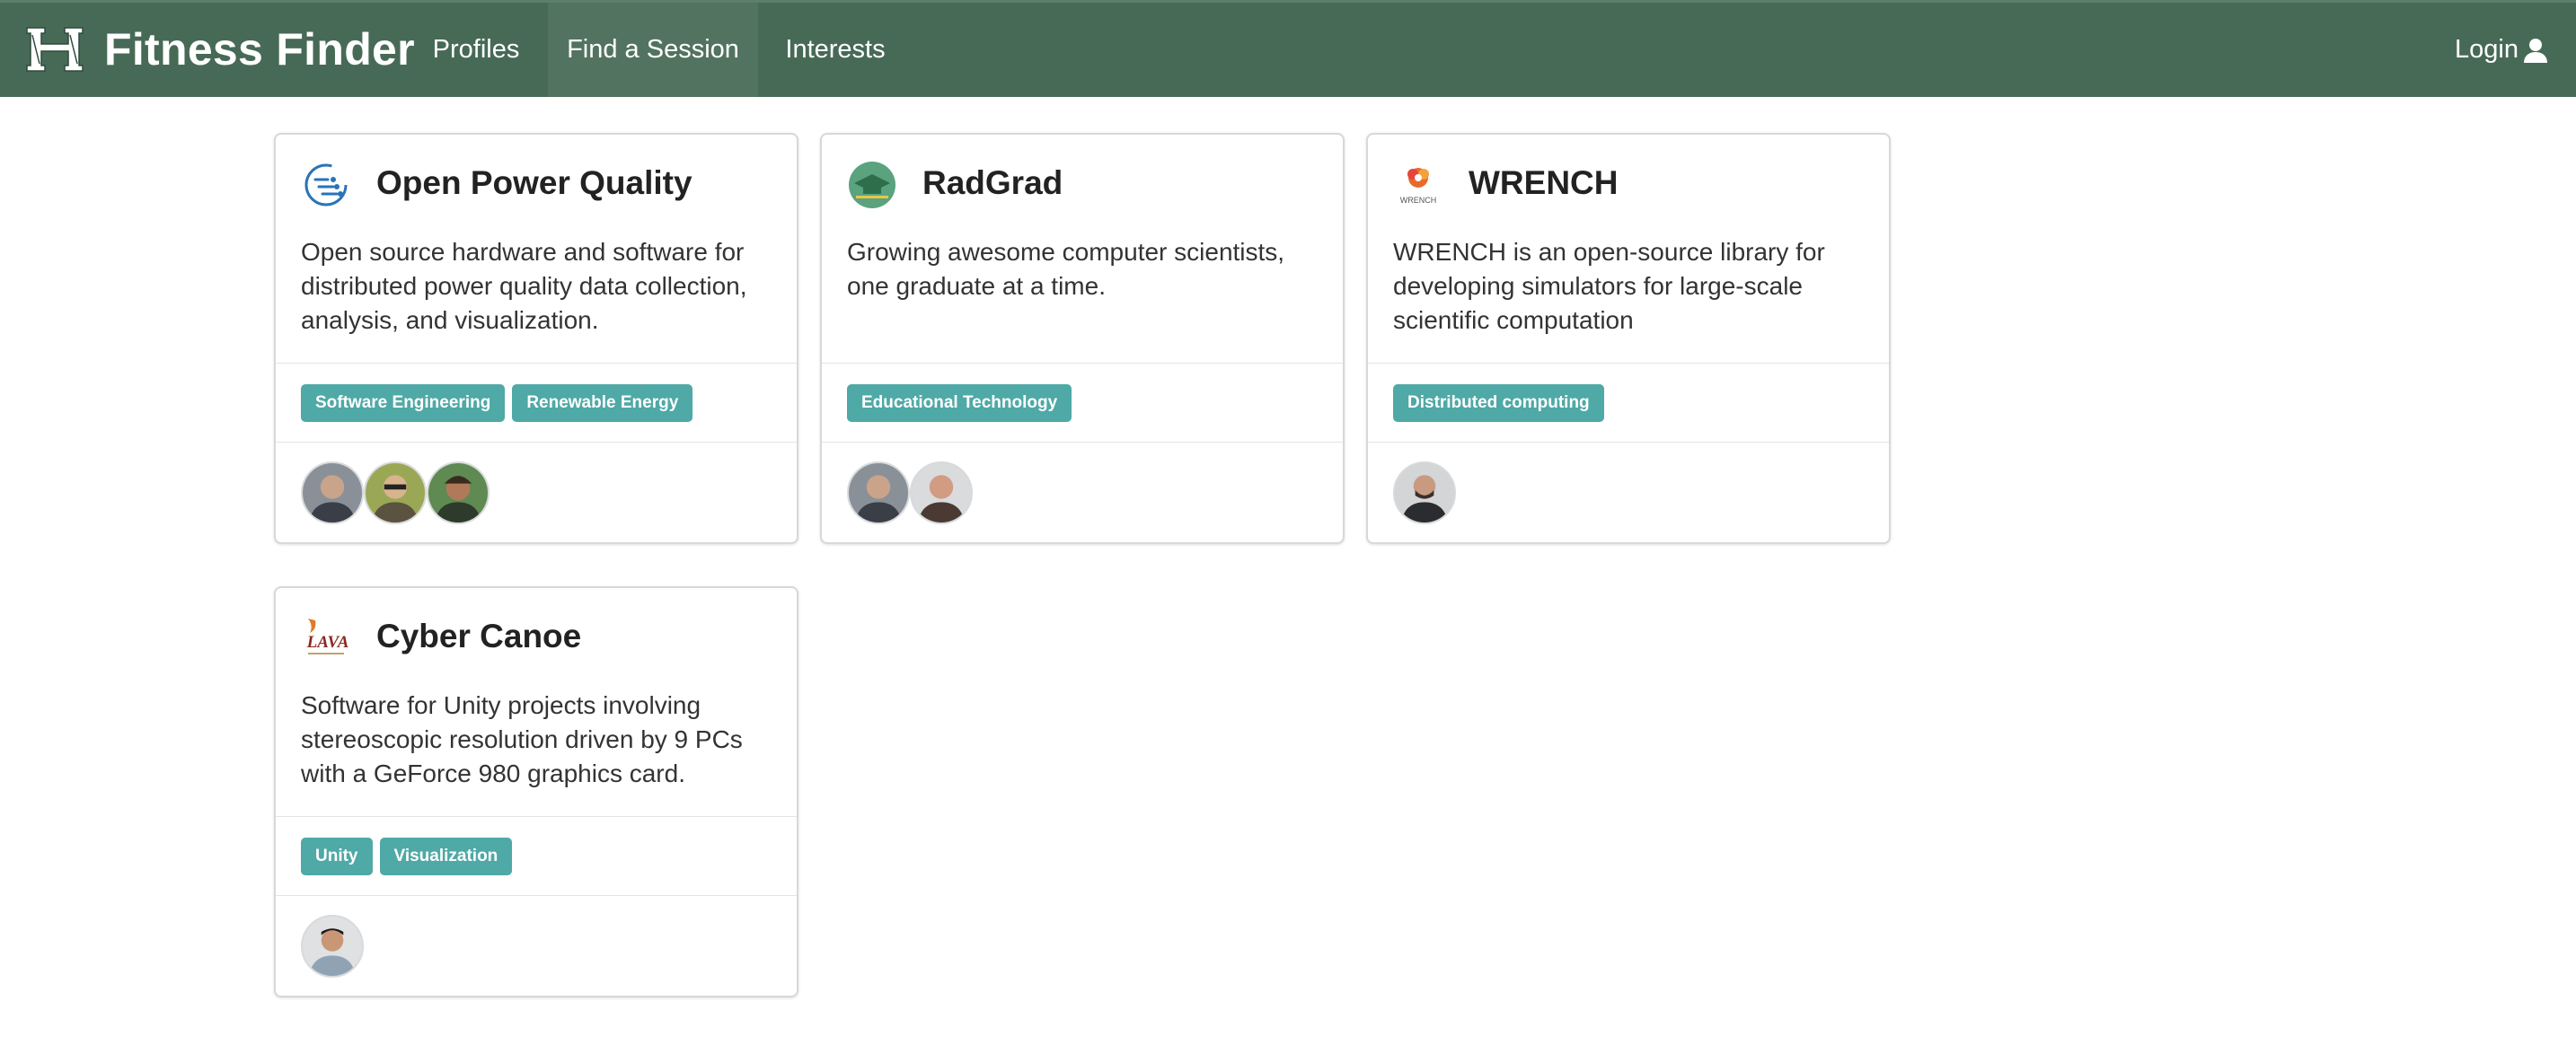 Image resolution: width=2576 pixels, height=1045 pixels. I want to click on card-title: WRENCH, so click(1544, 182).